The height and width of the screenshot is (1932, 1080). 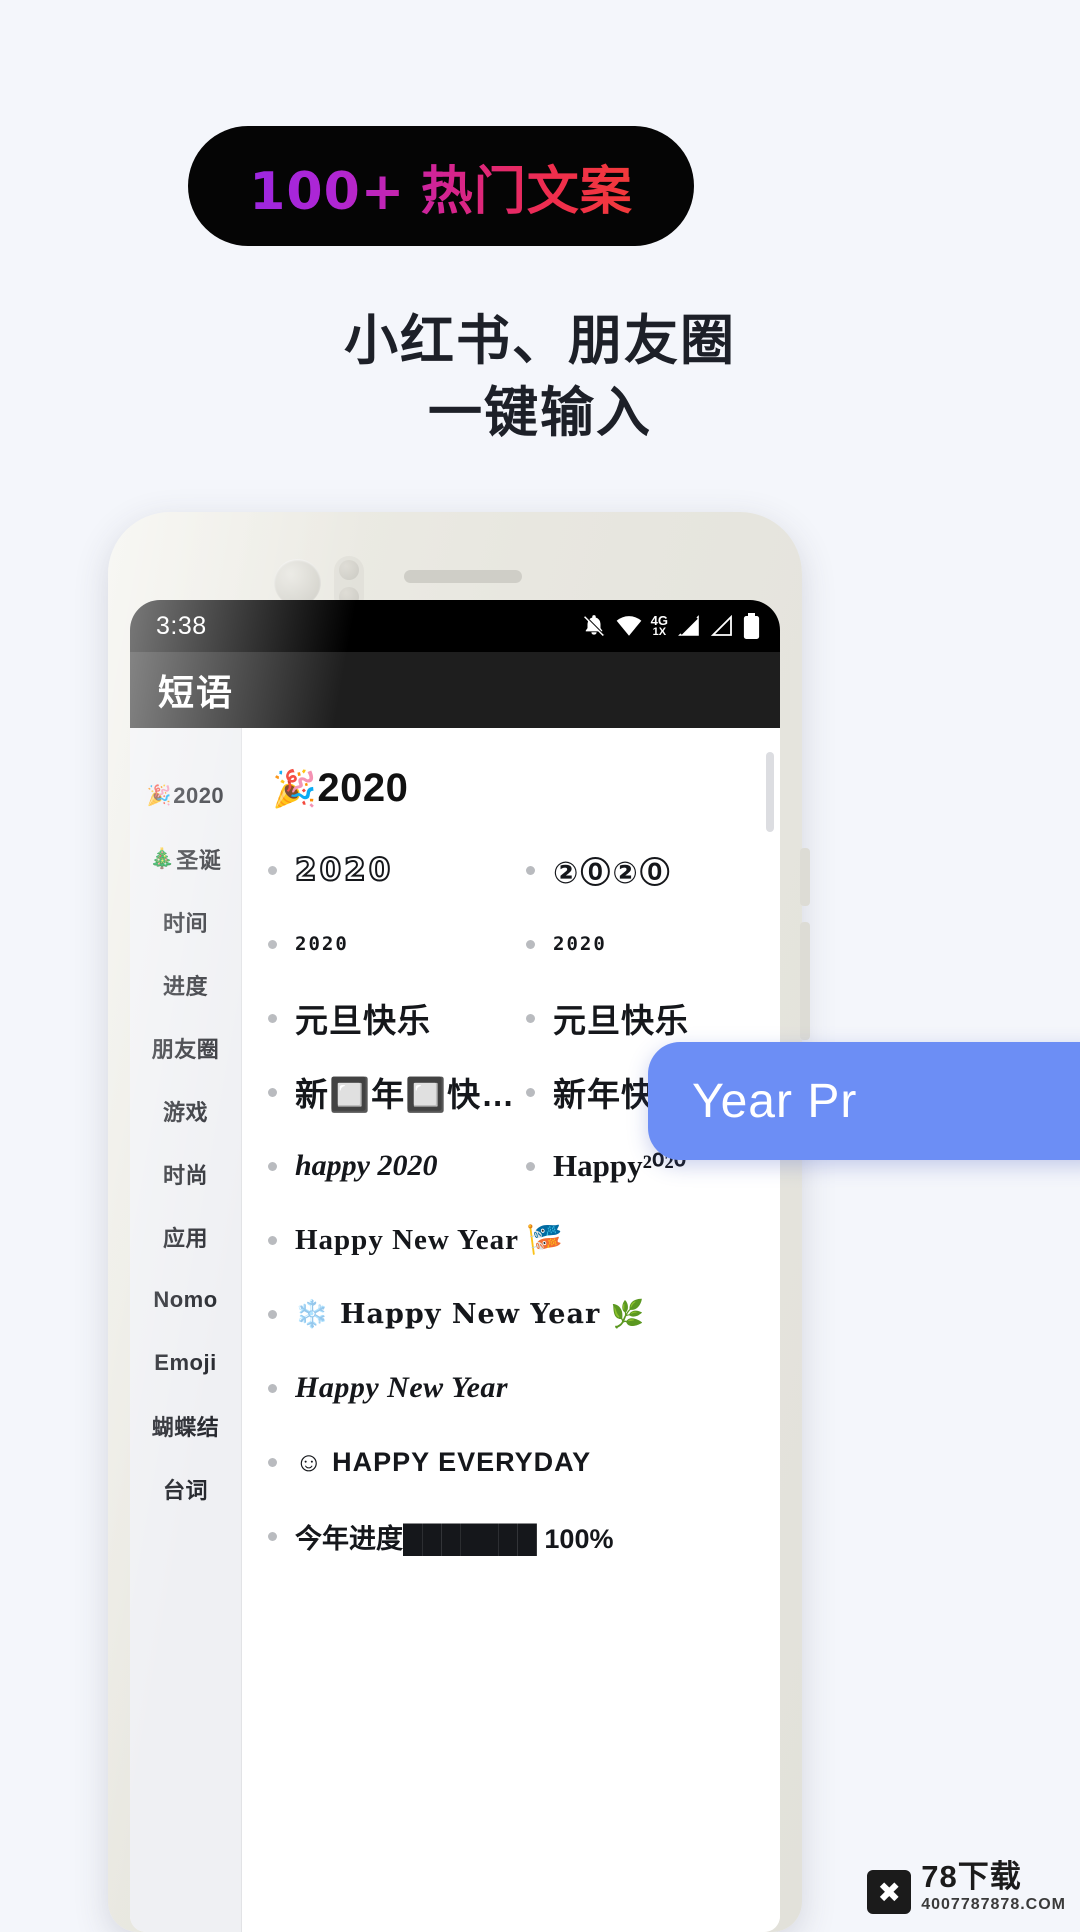 I want to click on category-sidebar: 🎉 2020 🎄 圣诞 时间 进度 朋友圈 游戏 时尚 应用 Nomo Emoji 蝴蝶结 台词, so click(x=186, y=1330).